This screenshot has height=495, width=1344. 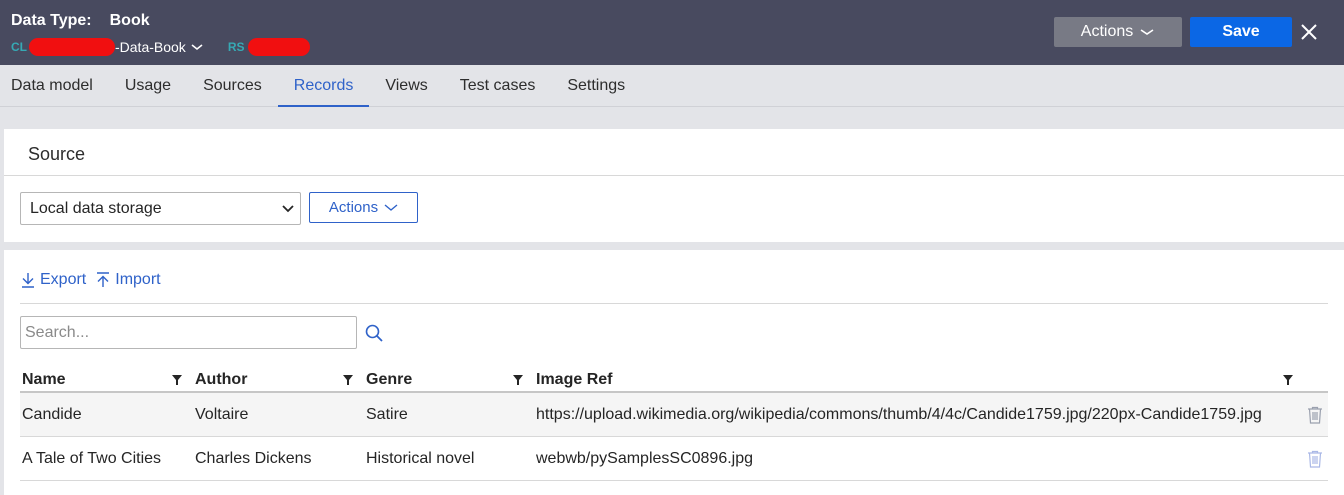 I want to click on header-actions-label: Actions, so click(x=1107, y=31).